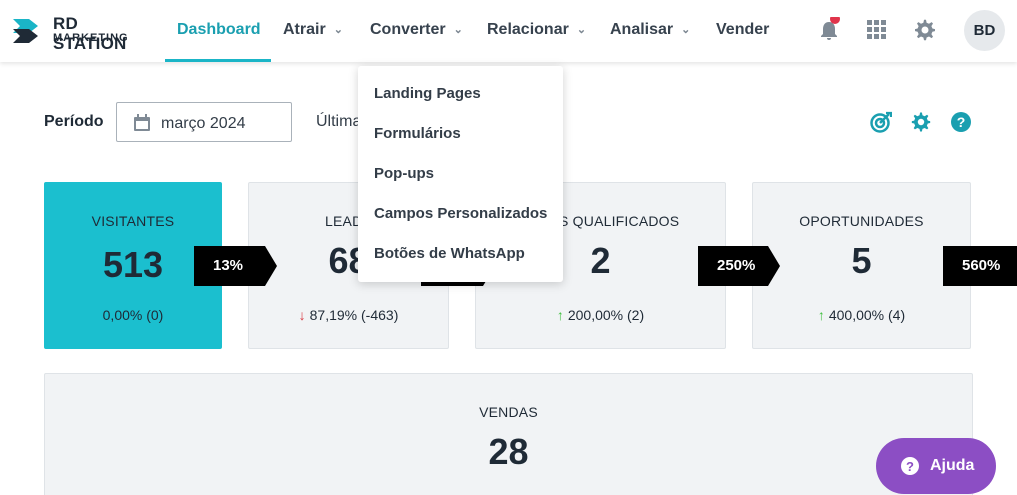  What do you see at coordinates (508, 451) in the screenshot?
I see `sales-value: 28` at bounding box center [508, 451].